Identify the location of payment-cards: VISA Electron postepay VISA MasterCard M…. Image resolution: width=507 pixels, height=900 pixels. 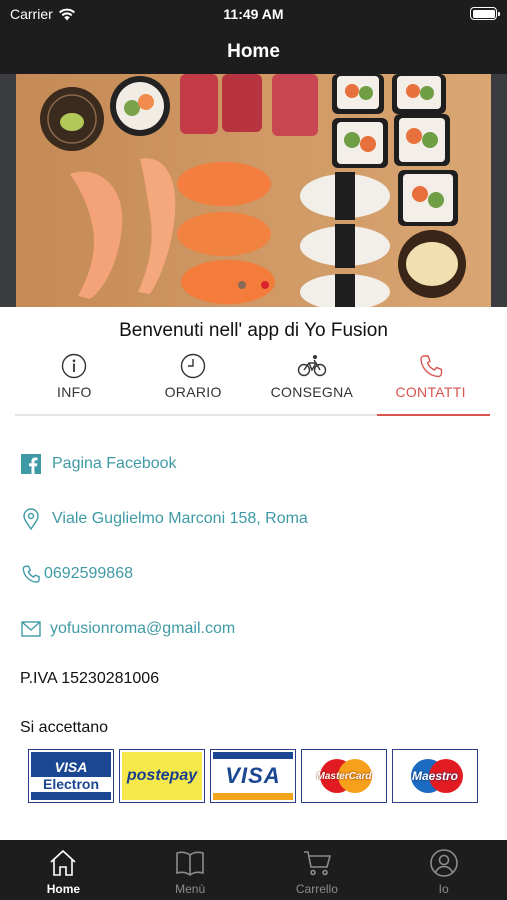
(253, 776).